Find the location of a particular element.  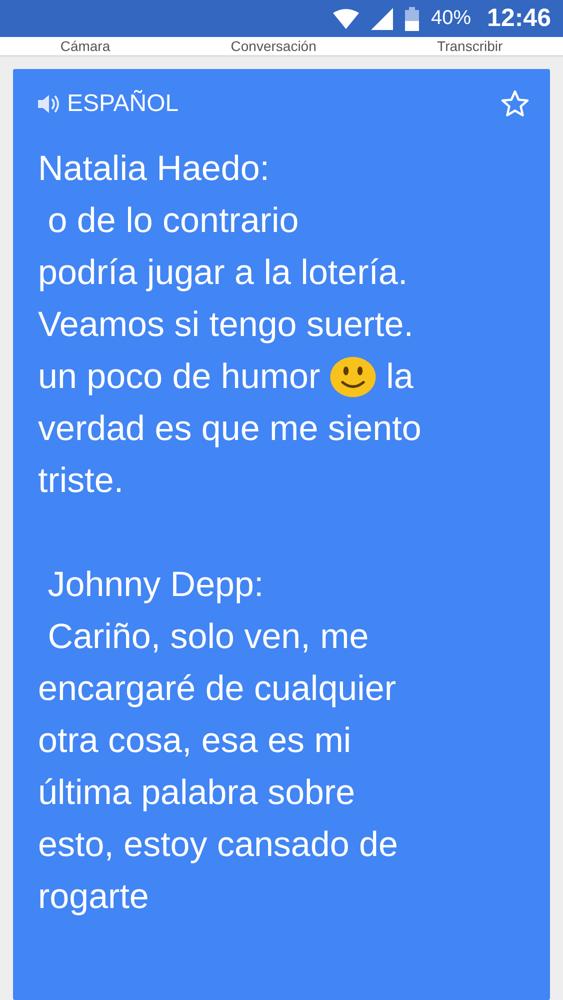

transcript-line: la is located at coordinates (400, 377).